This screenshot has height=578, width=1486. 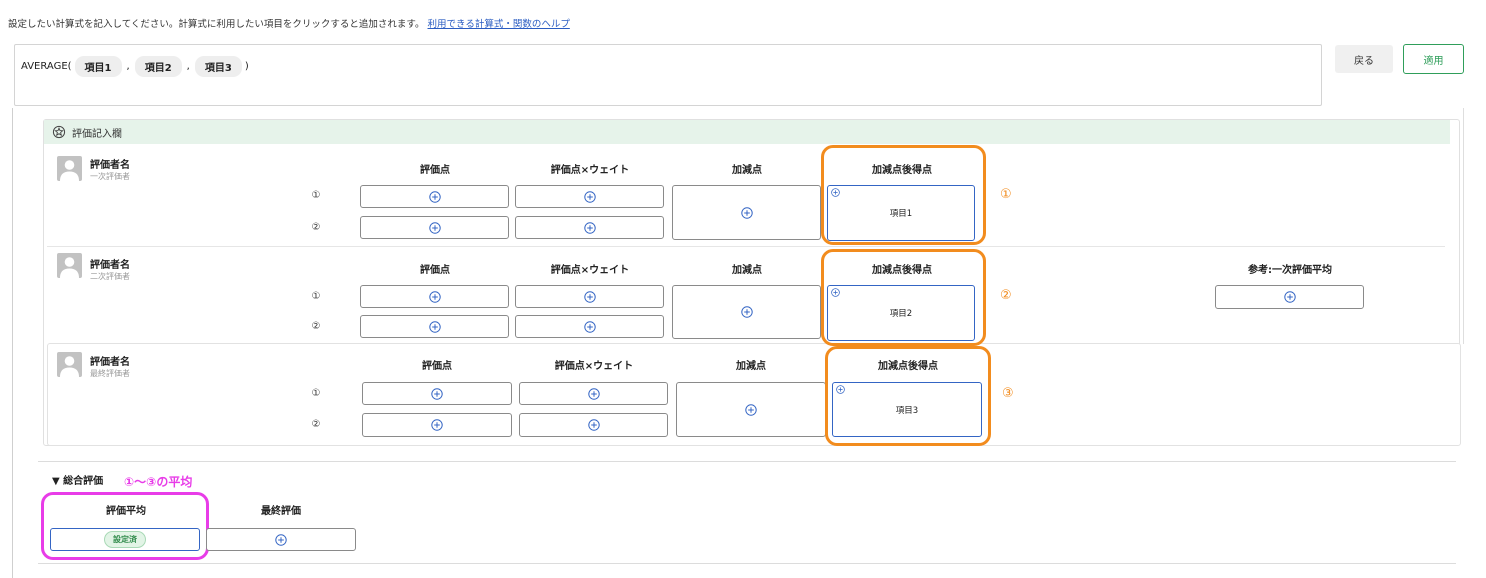 What do you see at coordinates (281, 511) in the screenshot?
I see `col-final: 最終評価` at bounding box center [281, 511].